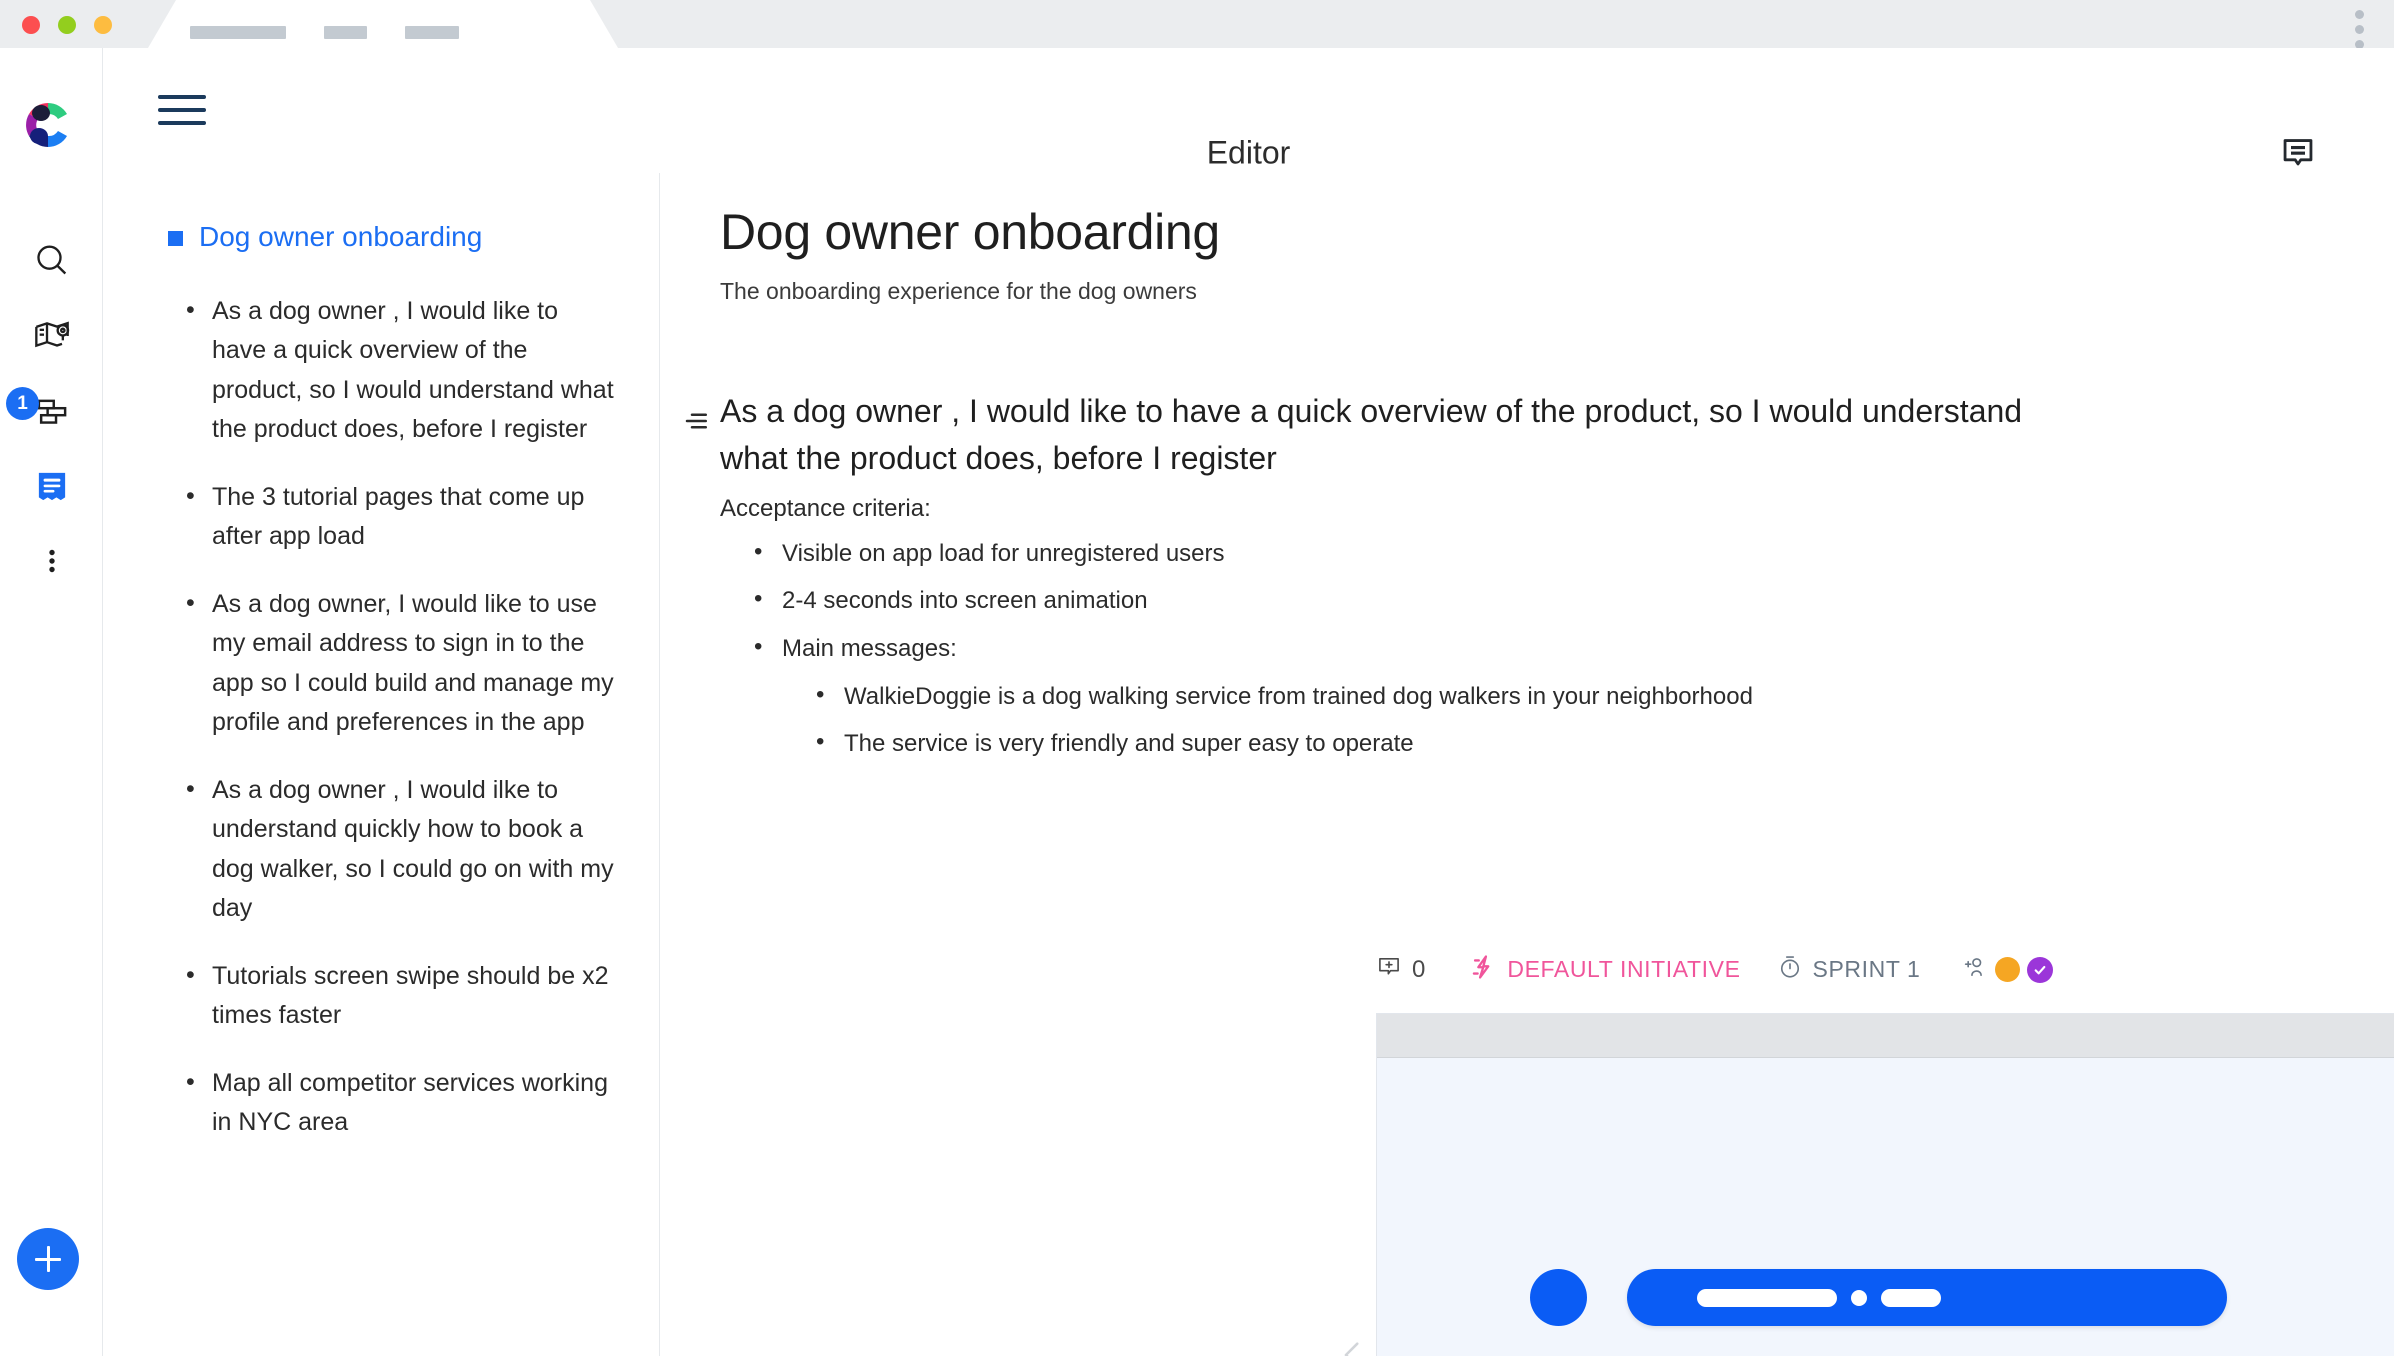  What do you see at coordinates (2040, 969) in the screenshot?
I see `status-badge` at bounding box center [2040, 969].